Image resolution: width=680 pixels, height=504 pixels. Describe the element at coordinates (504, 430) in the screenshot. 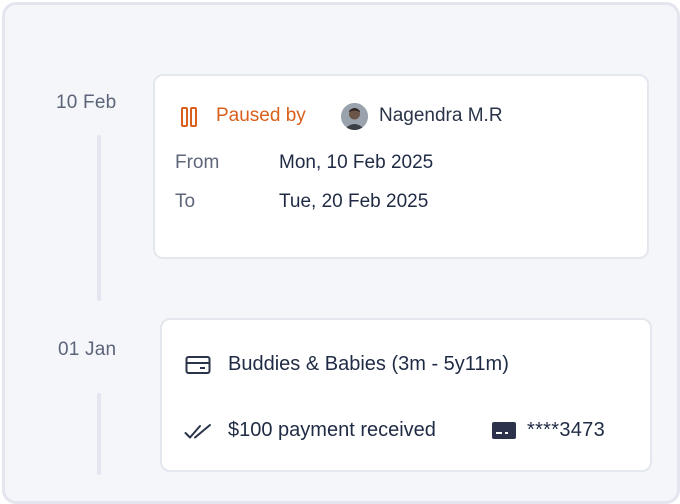

I see `credit-card-icon` at that location.